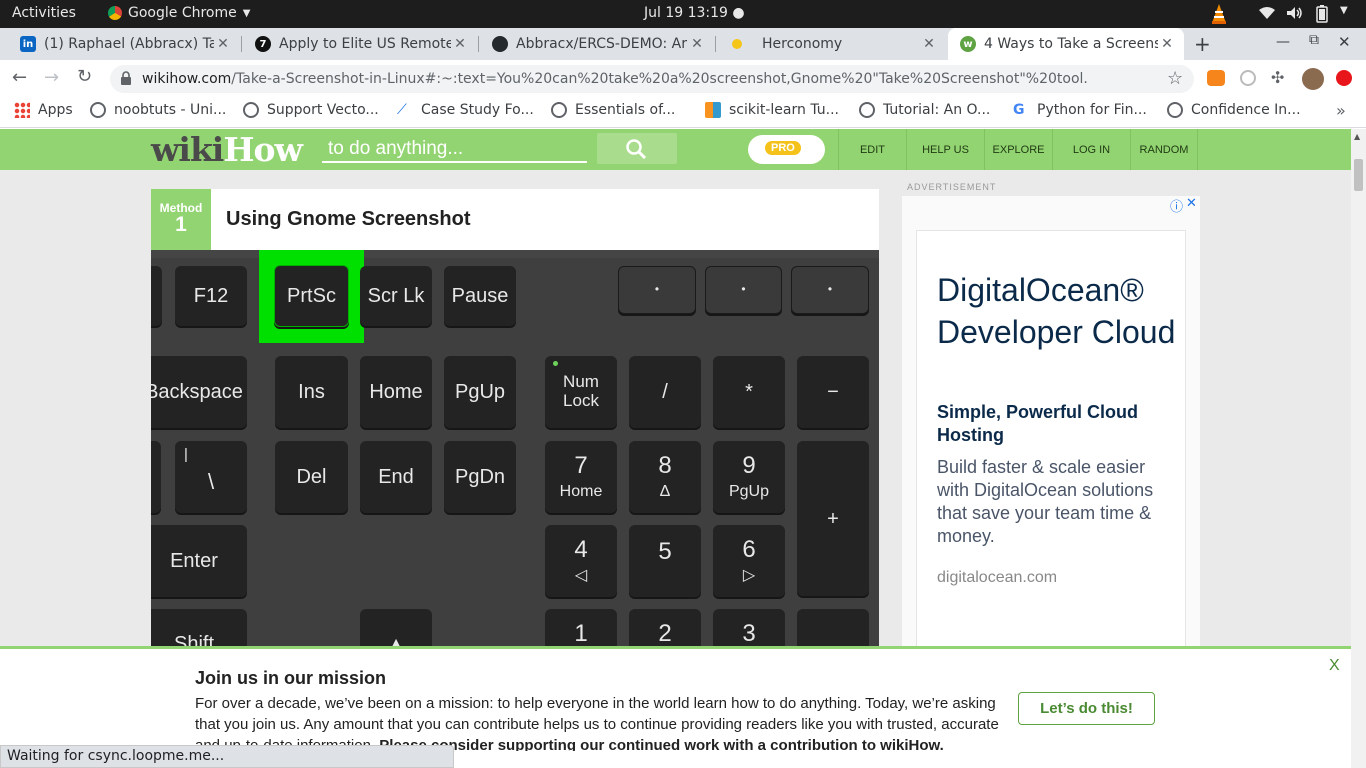  What do you see at coordinates (365, 44) in the screenshot?
I see `tab-title: Apply to Elite US Remote` at bounding box center [365, 44].